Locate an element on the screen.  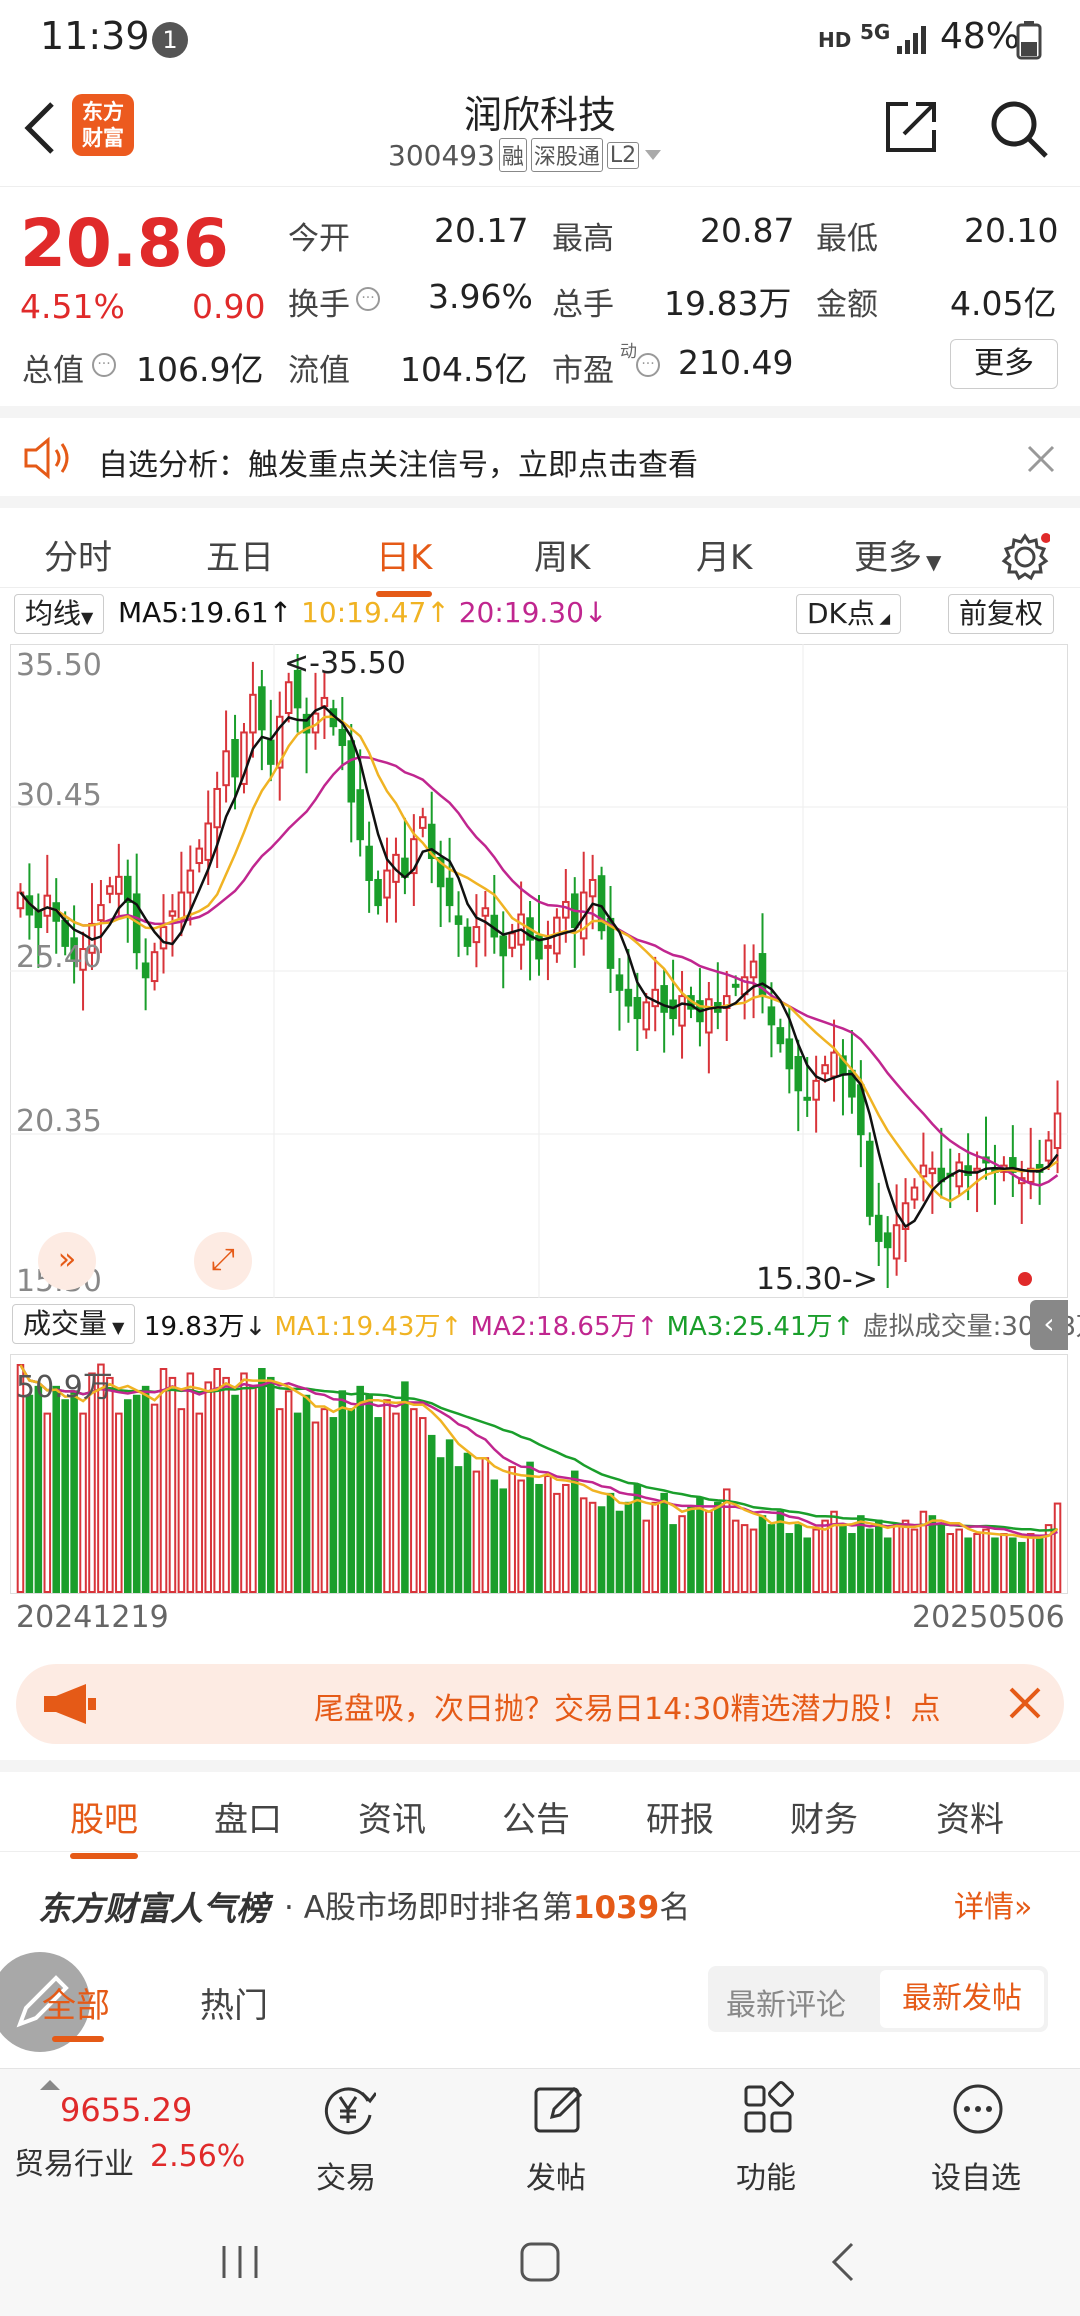
tab-five-day: 五日 is located at coordinates (240, 554).